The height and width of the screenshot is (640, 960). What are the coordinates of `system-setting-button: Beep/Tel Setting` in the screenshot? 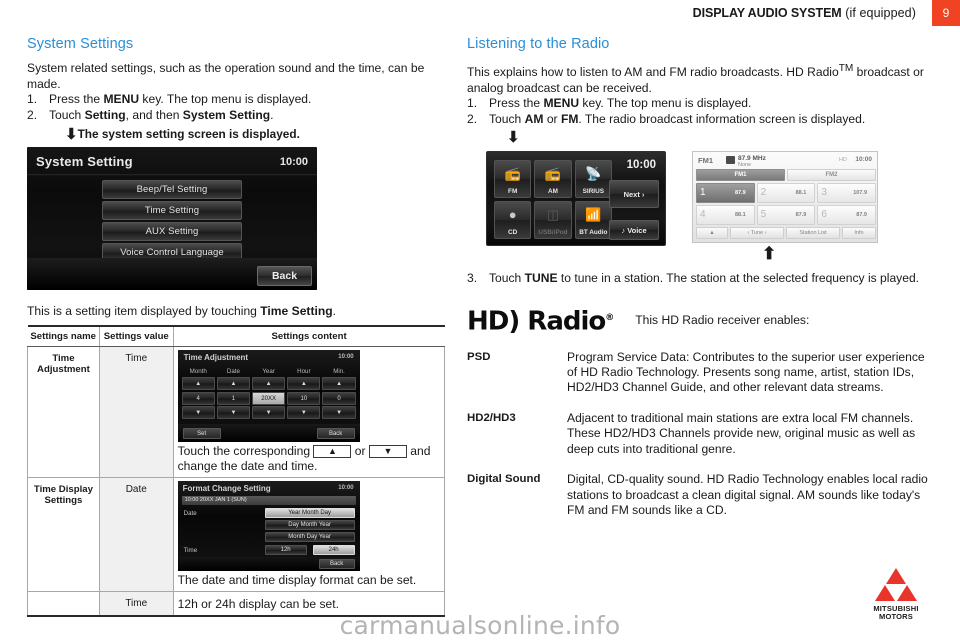 It's located at (172, 190).